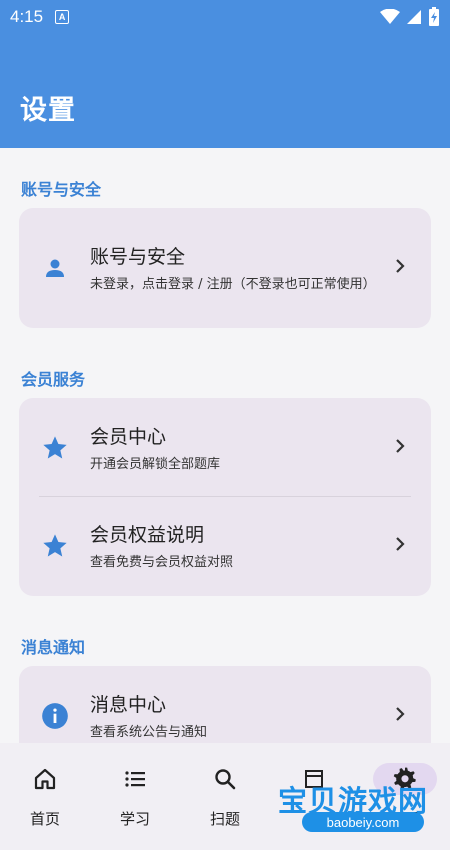 The width and height of the screenshot is (450, 850). Describe the element at coordinates (225, 17) in the screenshot. I see `status-bar: 4:15 A` at that location.